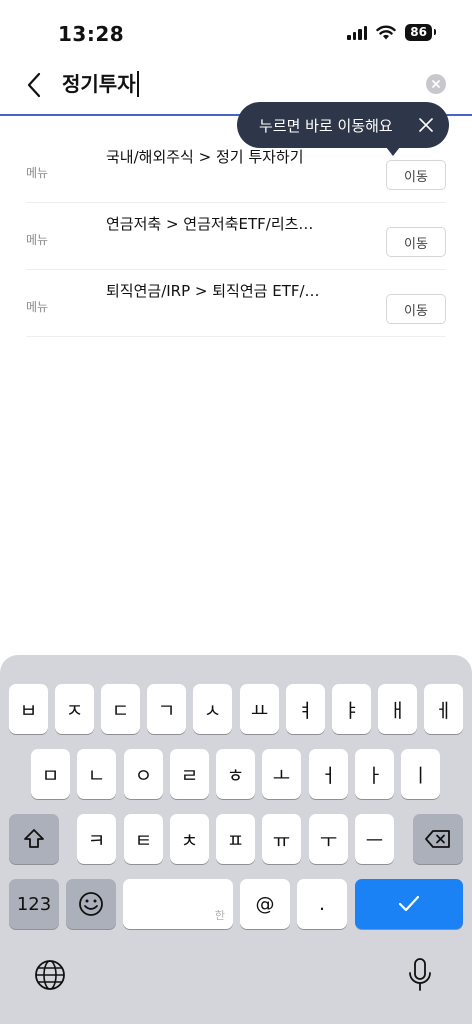 The height and width of the screenshot is (1024, 472). What do you see at coordinates (305, 709) in the screenshot?
I see `key: ㅕ` at bounding box center [305, 709].